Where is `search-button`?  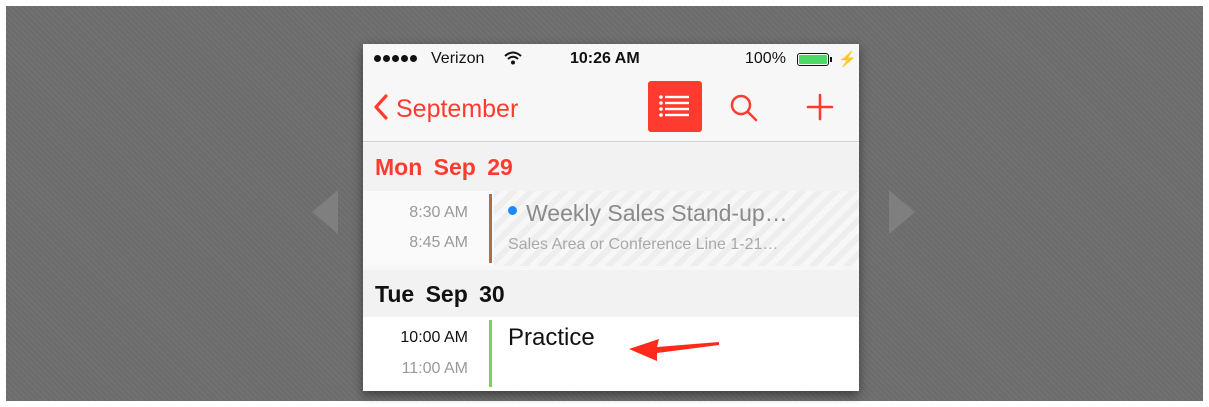
search-button is located at coordinates (744, 110).